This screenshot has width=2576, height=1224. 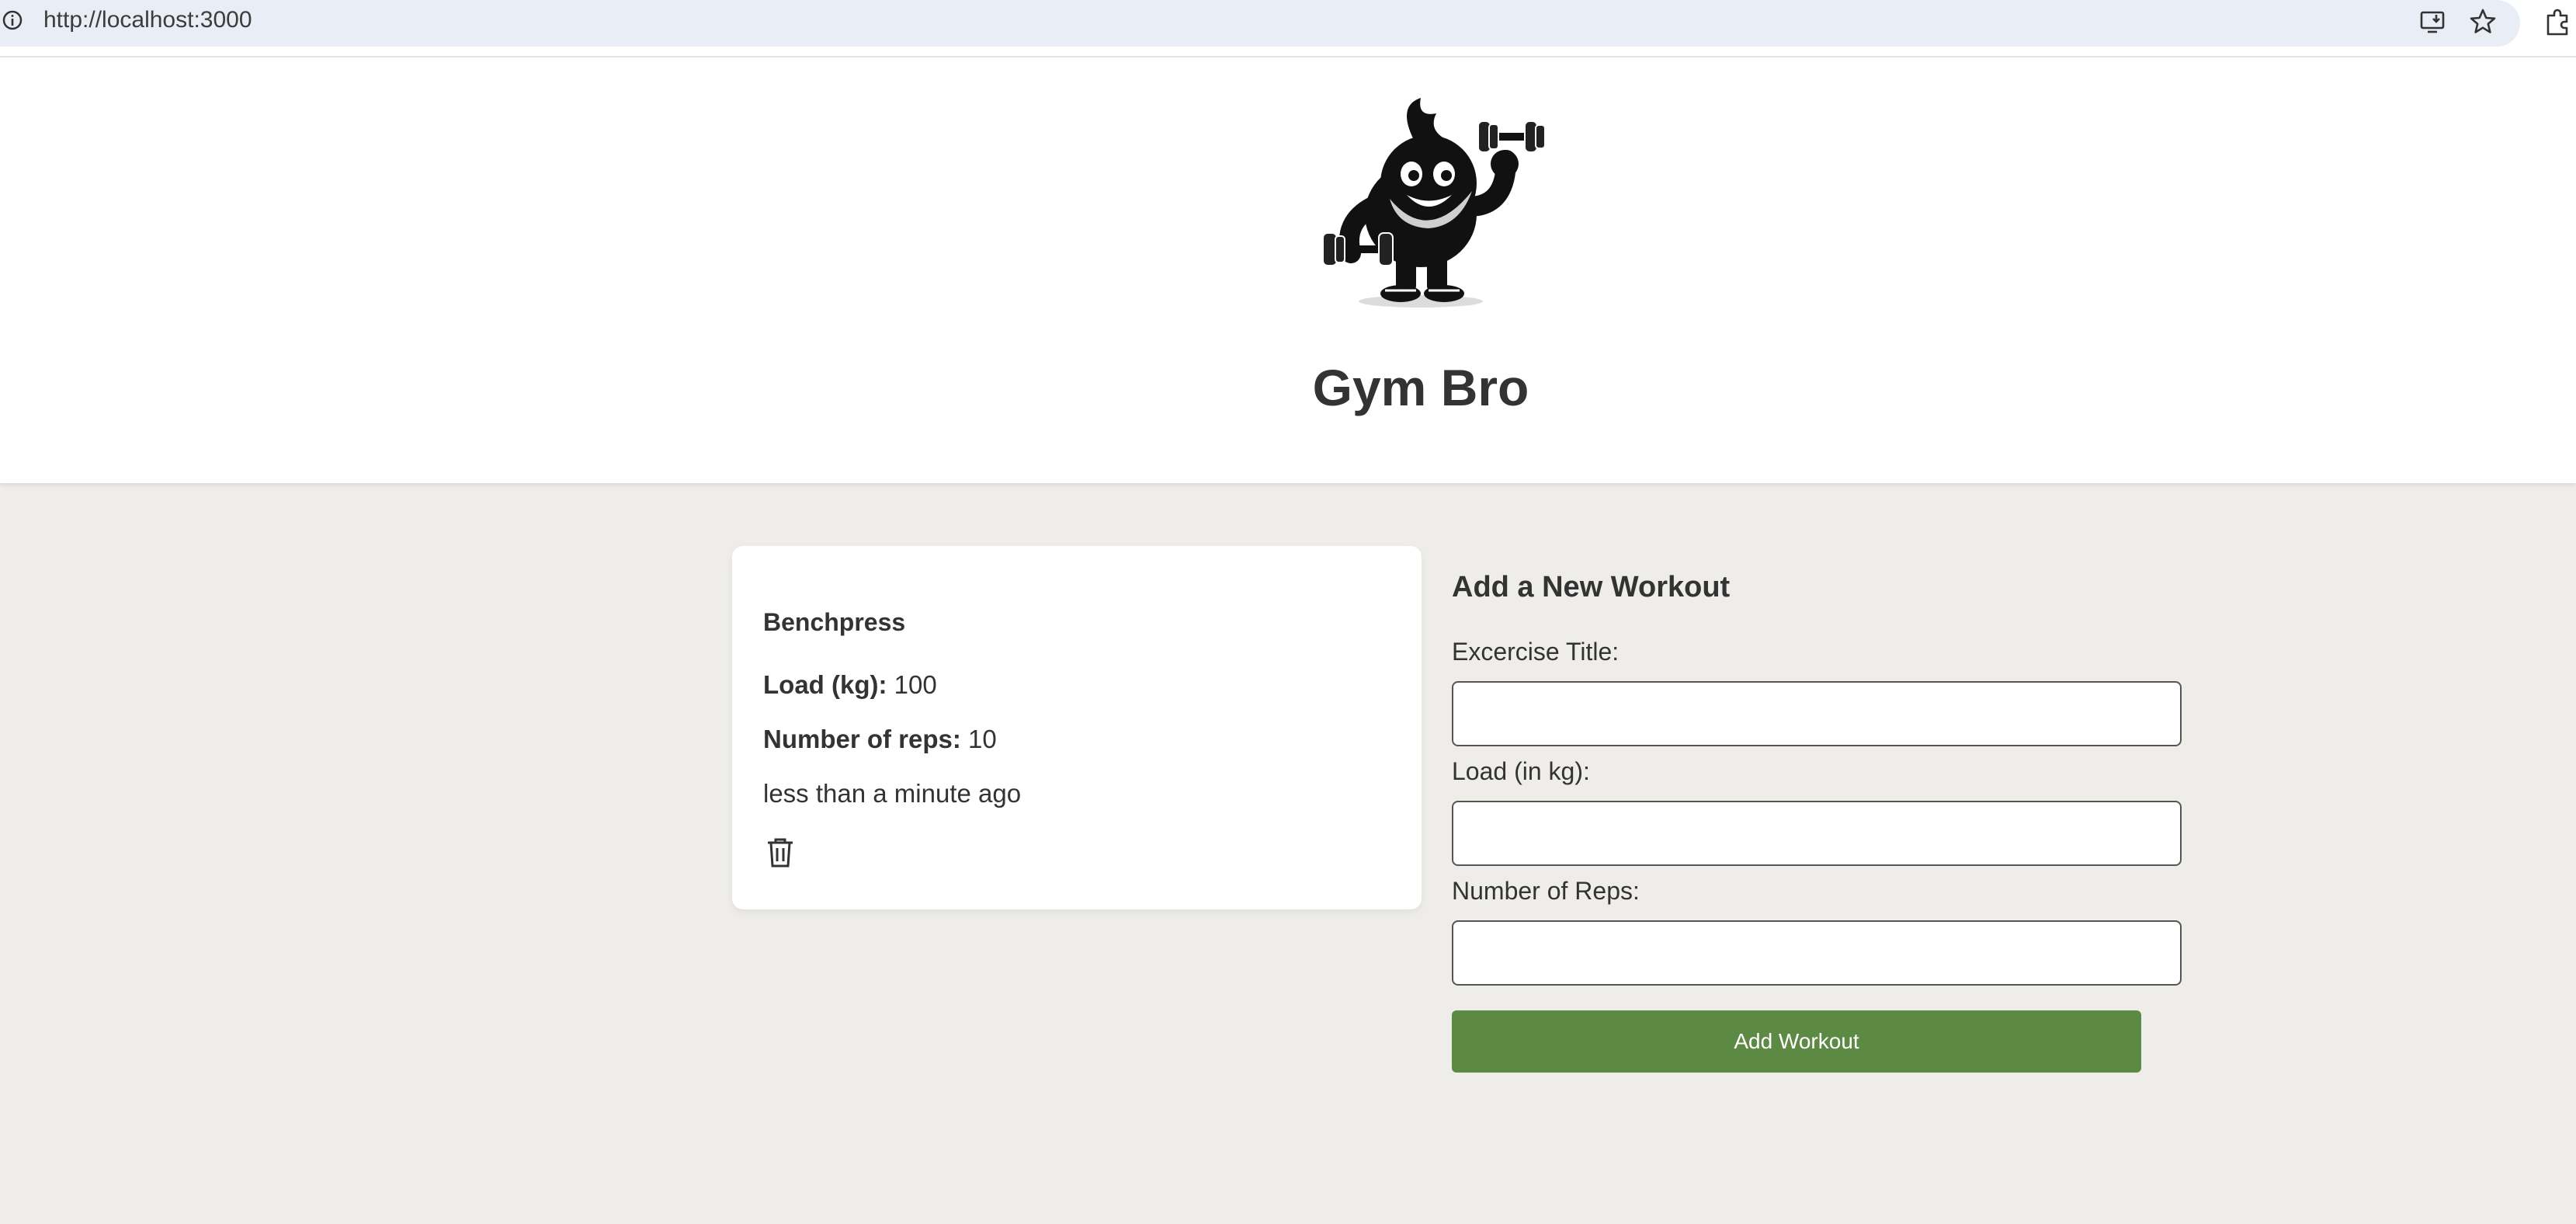 What do you see at coordinates (2482, 22) in the screenshot?
I see `bookmark-star-icon` at bounding box center [2482, 22].